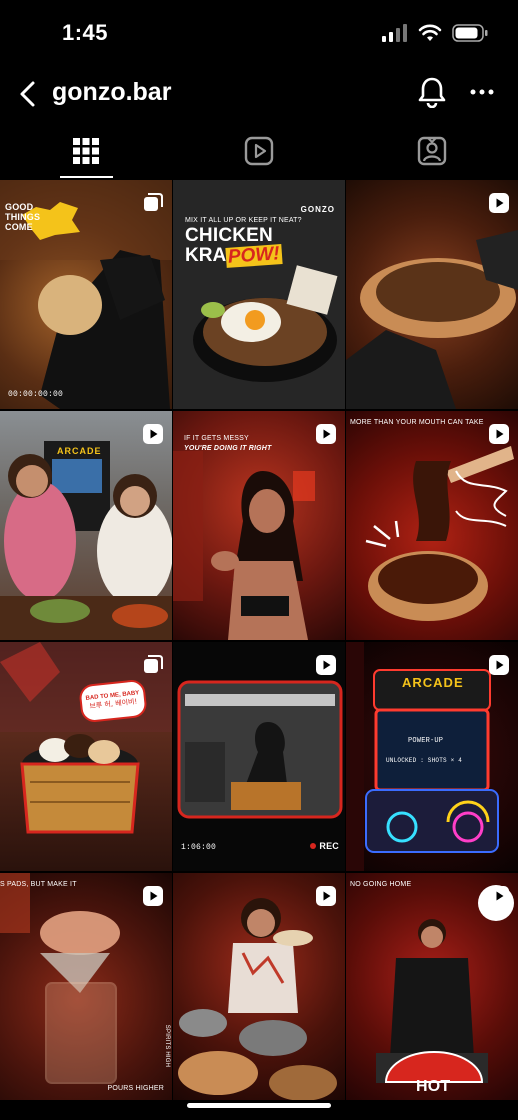 Image resolution: width=518 pixels, height=1120 pixels. I want to click on profile-username: gonzo.bar, so click(112, 92).